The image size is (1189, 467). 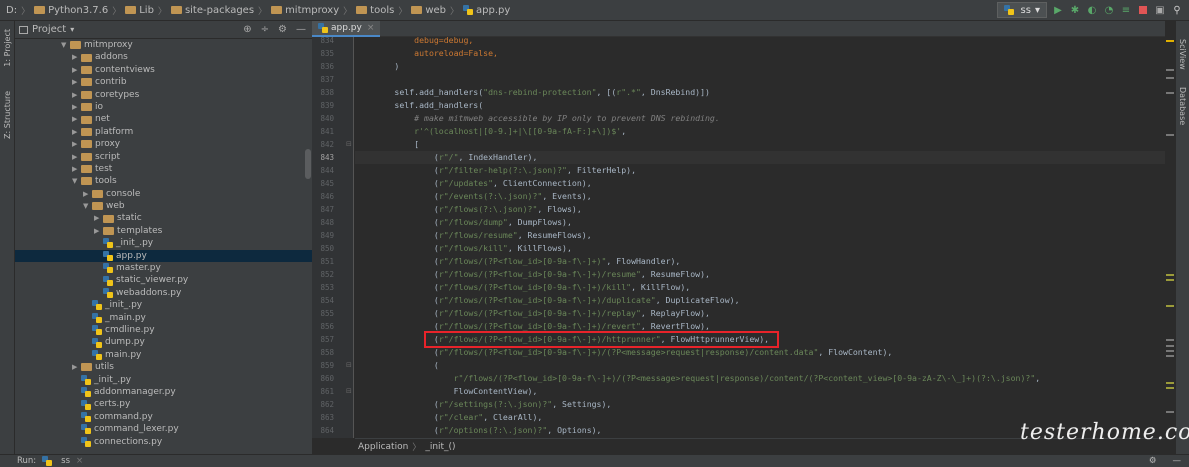 I want to click on tree-file-row: static_viewer.py, so click(x=163, y=280).